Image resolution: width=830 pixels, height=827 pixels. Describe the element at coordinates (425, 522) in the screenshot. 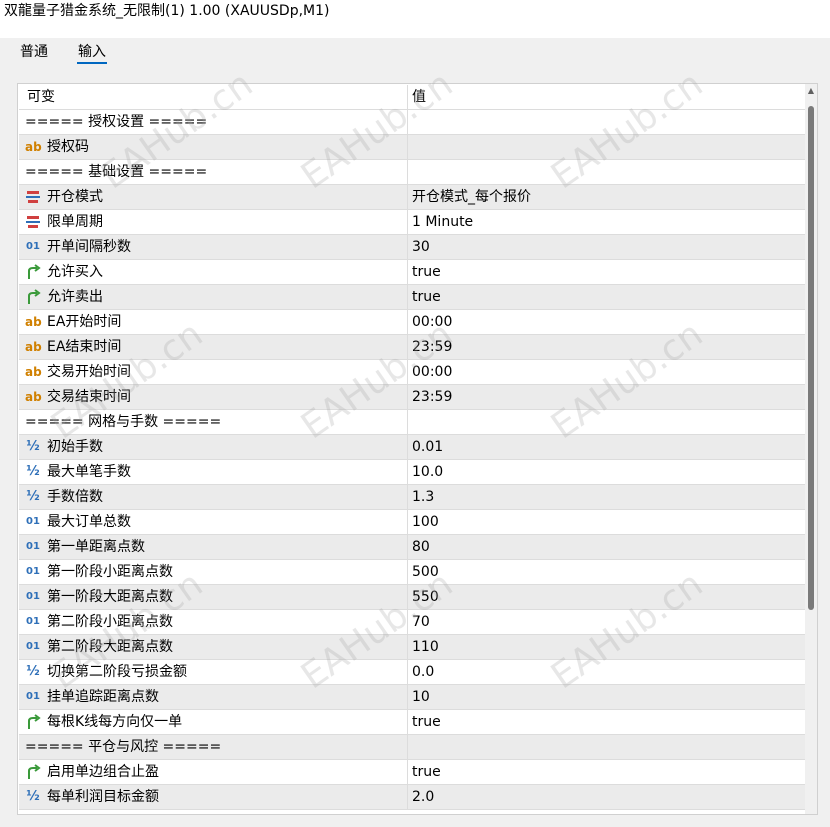

I see `value-cell: 100` at that location.